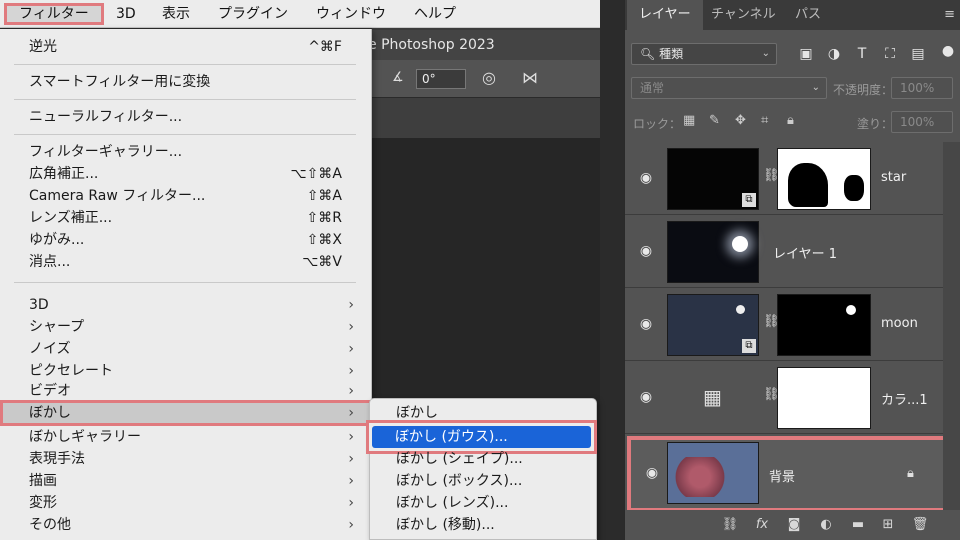 This screenshot has height=540, width=960. What do you see at coordinates (834, 54) in the screenshot?
I see `adjustment-layer-filter-icon: ◑` at bounding box center [834, 54].